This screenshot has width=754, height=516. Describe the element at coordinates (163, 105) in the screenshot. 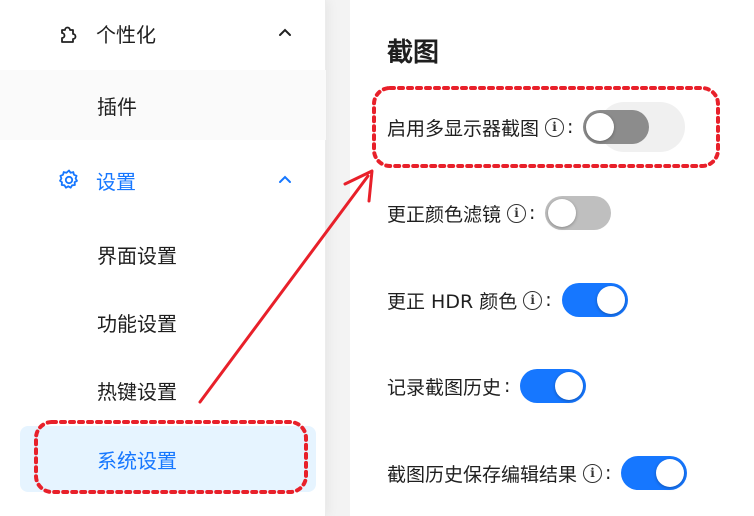

I see `sidebar-item-plugins: 插件` at that location.